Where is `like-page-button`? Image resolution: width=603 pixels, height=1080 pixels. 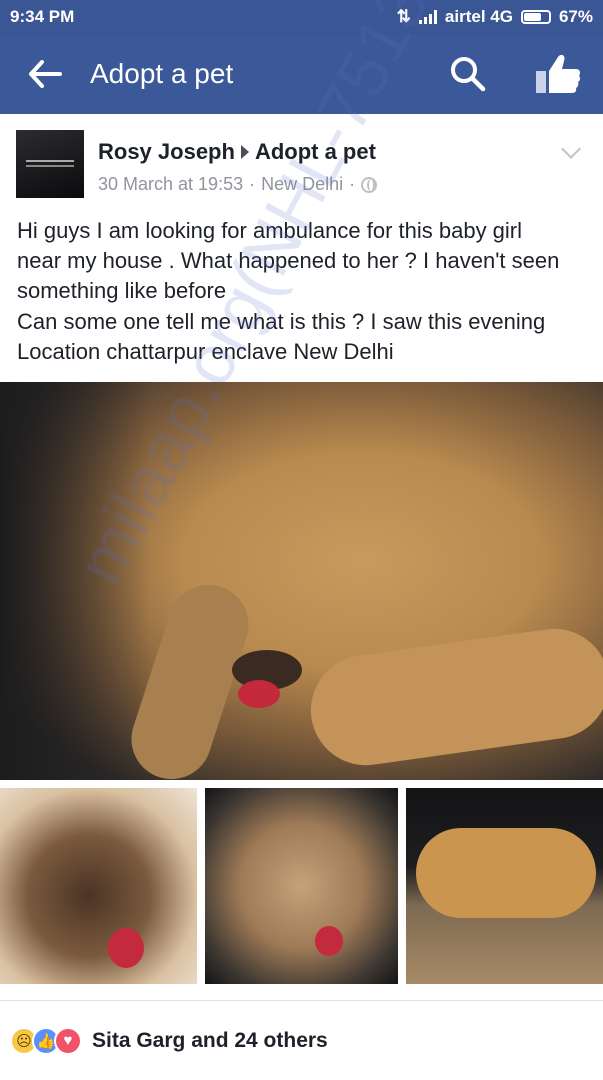 like-page-button is located at coordinates (558, 74).